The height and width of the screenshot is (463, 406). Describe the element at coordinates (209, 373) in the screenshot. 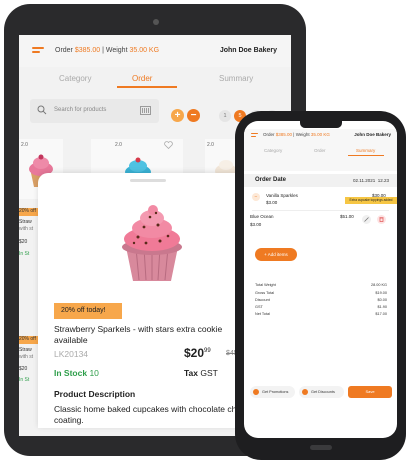

I see `tax-value: GST` at that location.